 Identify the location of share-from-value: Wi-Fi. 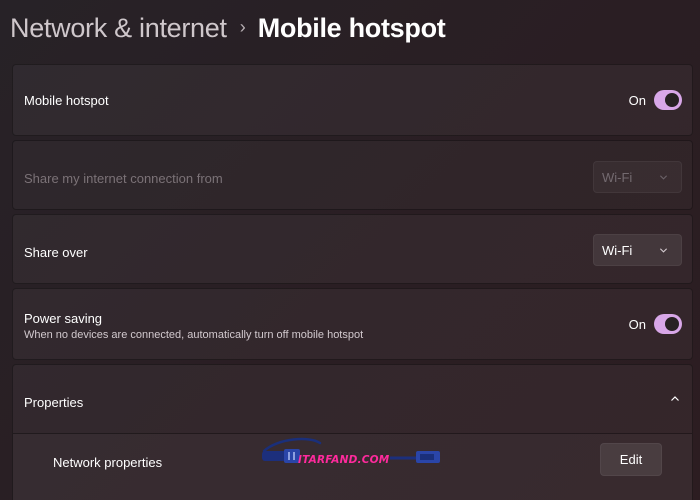
(617, 177).